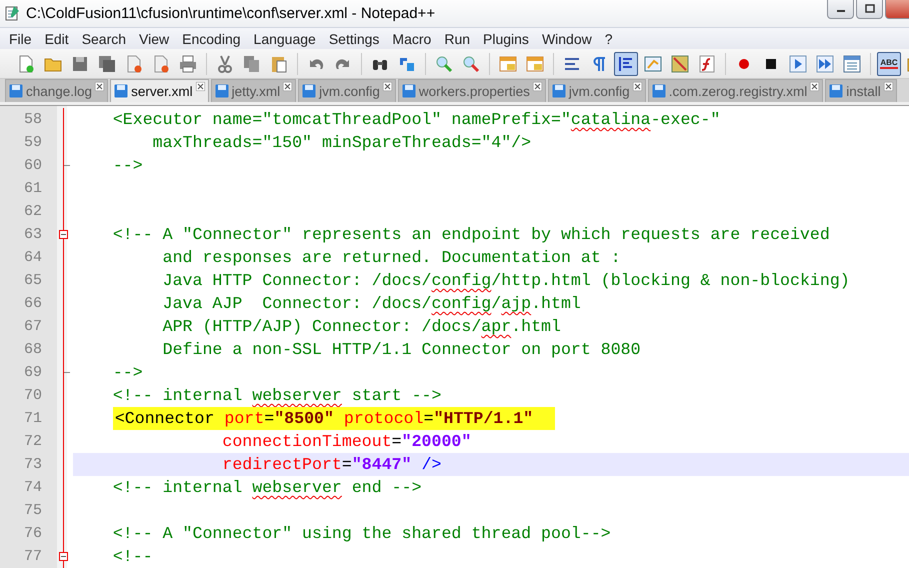 This screenshot has height=568, width=909. Describe the element at coordinates (840, 9) in the screenshot. I see `minimize-button` at that location.